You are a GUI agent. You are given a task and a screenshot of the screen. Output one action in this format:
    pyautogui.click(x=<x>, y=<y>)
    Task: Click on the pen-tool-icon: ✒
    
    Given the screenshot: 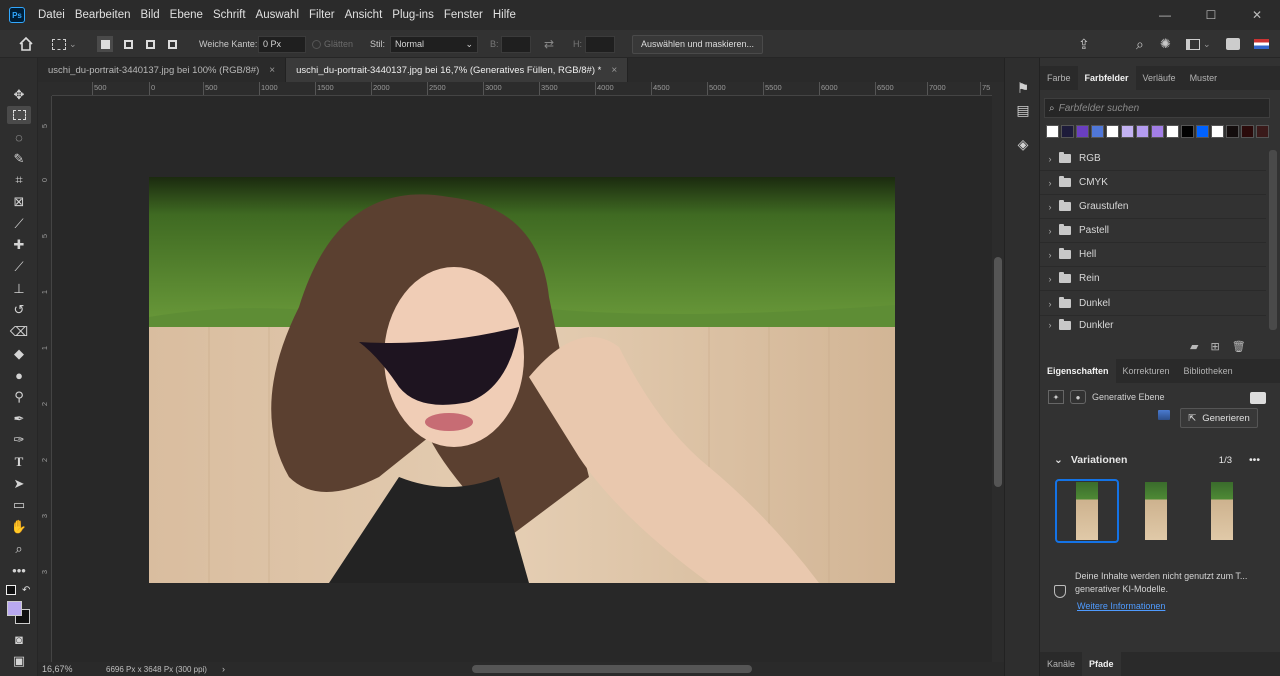 What is the action you would take?
    pyautogui.click(x=19, y=419)
    